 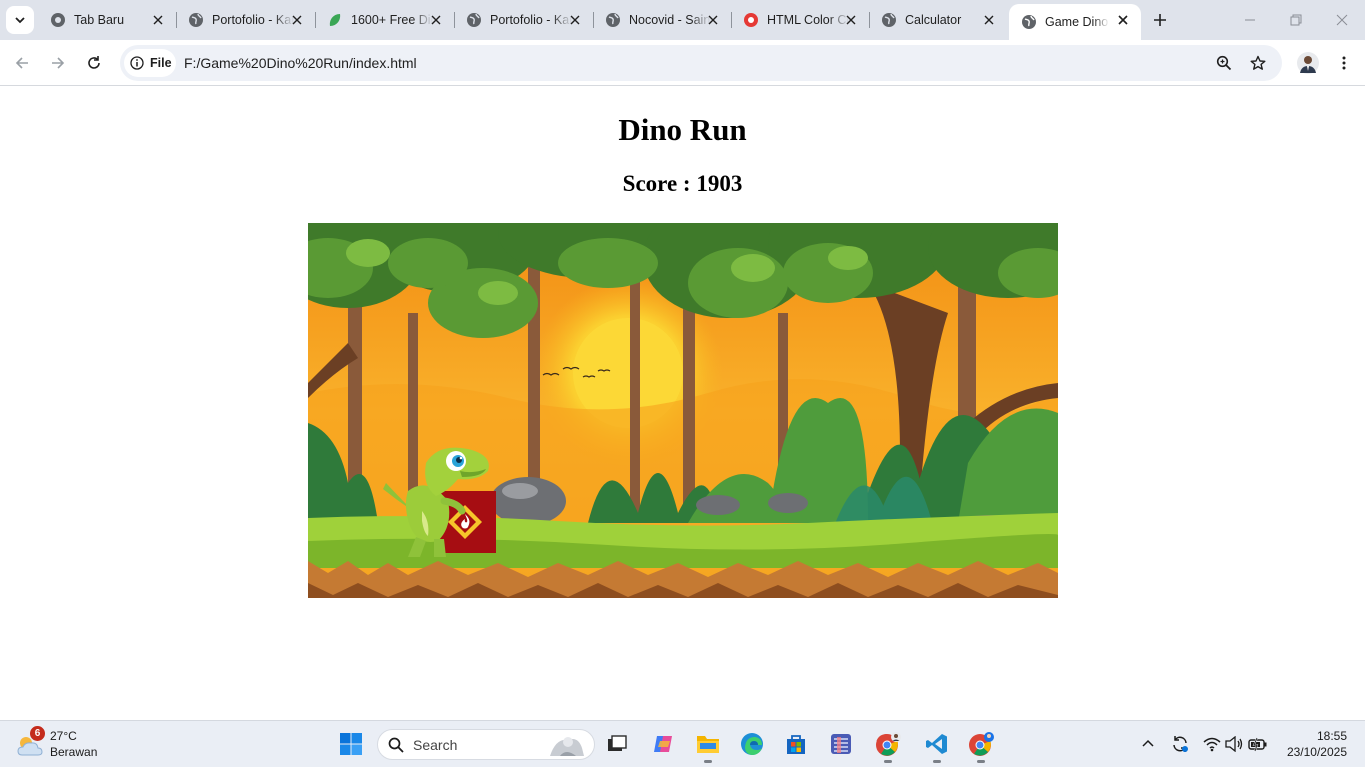 I want to click on tab-game-dino-run: Game Dino Run, so click(x=1075, y=22).